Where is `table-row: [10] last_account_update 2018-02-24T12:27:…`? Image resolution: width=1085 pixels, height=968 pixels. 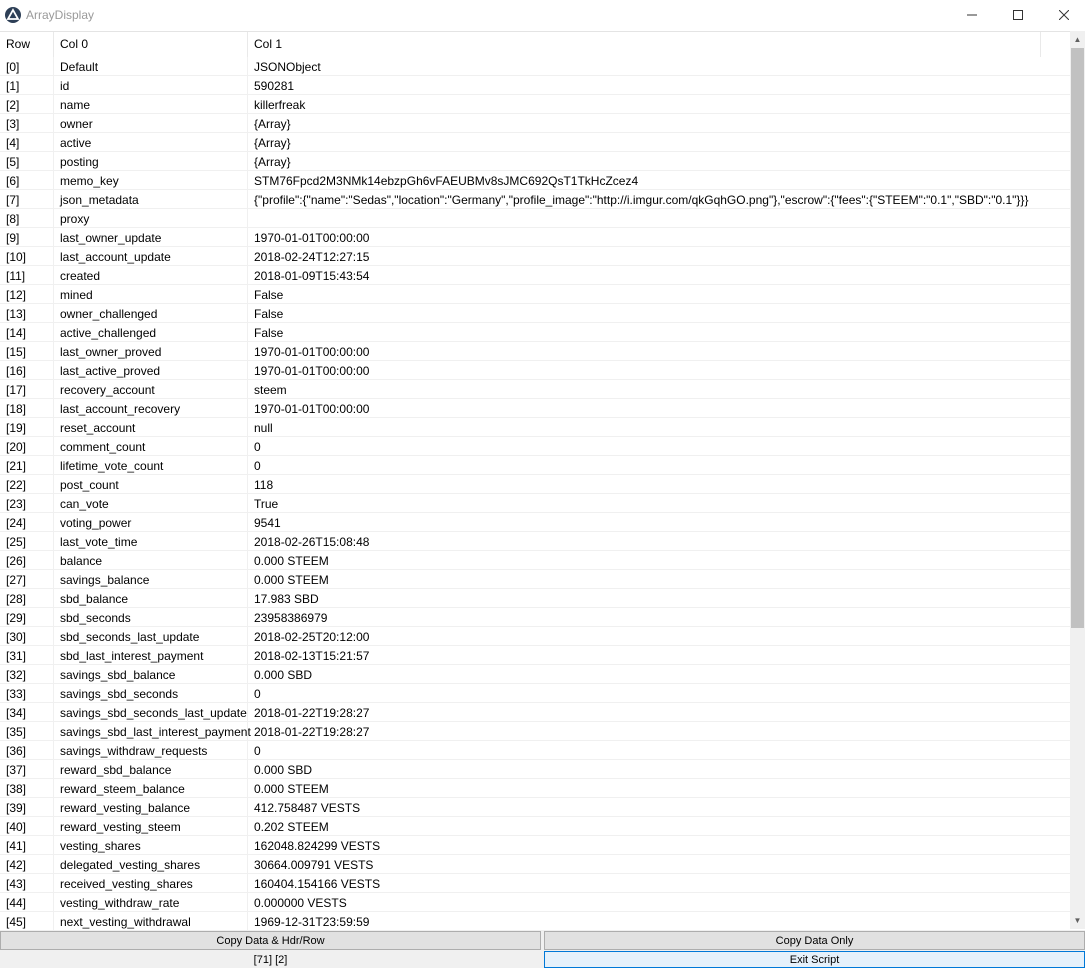
table-row: [10] last_account_update 2018-02-24T12:27:… is located at coordinates (535, 256).